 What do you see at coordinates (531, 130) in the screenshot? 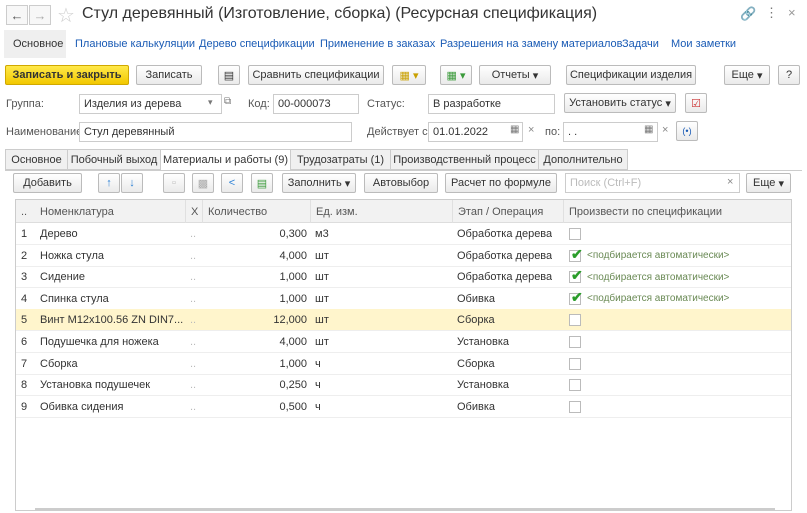
I see `clear-from-icon: ×` at bounding box center [531, 130].